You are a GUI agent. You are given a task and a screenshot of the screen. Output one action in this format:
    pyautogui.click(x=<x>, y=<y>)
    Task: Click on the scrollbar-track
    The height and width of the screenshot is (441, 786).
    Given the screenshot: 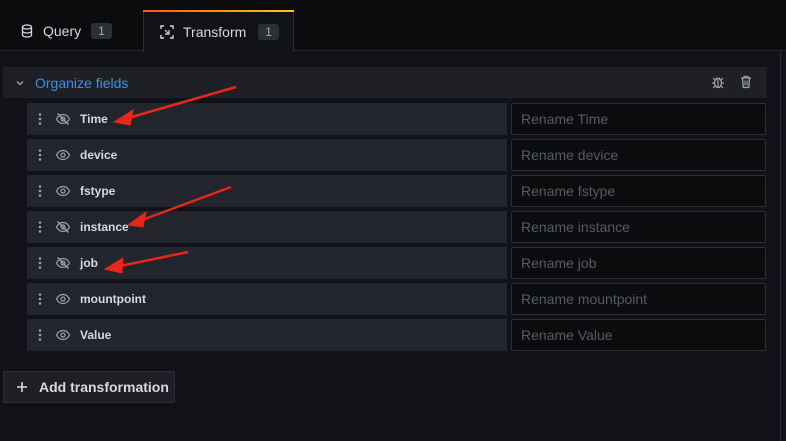 What is the action you would take?
    pyautogui.click(x=780, y=246)
    